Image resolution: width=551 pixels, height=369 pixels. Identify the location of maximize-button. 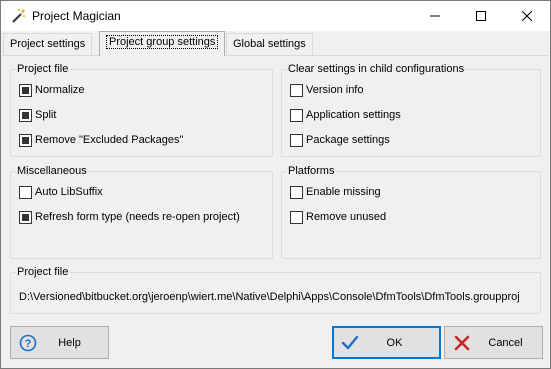
(481, 16).